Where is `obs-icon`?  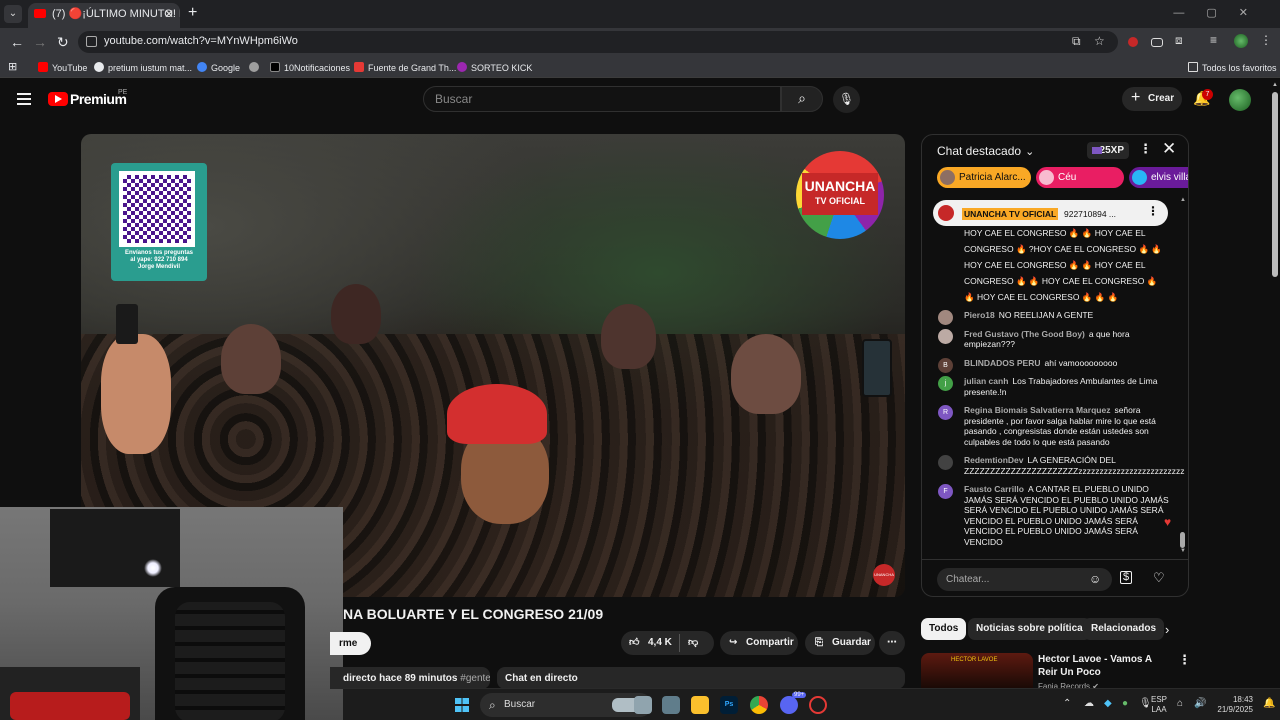 obs-icon is located at coordinates (818, 705).